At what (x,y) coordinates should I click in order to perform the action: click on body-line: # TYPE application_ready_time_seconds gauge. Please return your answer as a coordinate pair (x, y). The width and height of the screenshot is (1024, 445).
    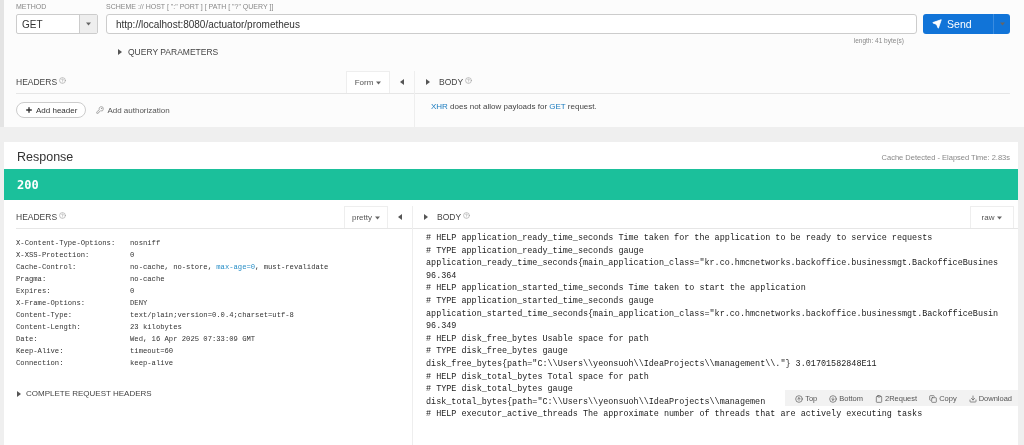
    Looking at the image, I should click on (535, 251).